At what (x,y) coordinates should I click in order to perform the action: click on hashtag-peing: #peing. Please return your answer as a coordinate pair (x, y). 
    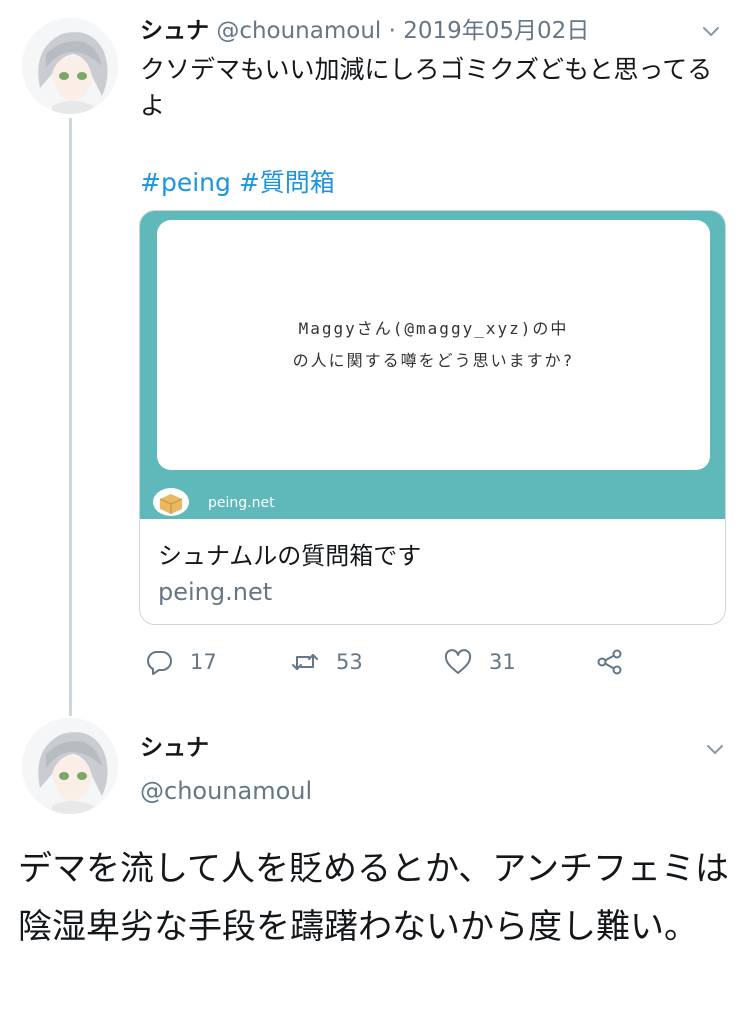
    Looking at the image, I should click on (185, 182).